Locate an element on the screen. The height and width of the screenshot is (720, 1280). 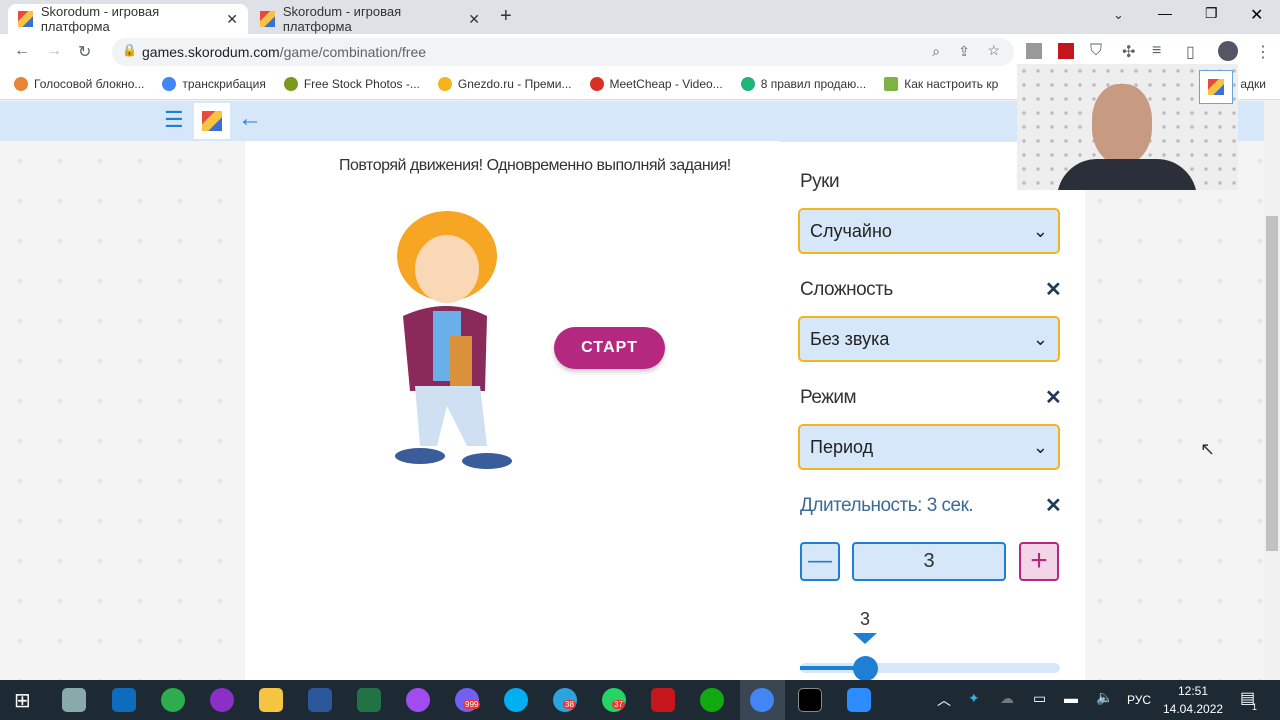
back-arrow-icon: ← is located at coordinates (250, 119).